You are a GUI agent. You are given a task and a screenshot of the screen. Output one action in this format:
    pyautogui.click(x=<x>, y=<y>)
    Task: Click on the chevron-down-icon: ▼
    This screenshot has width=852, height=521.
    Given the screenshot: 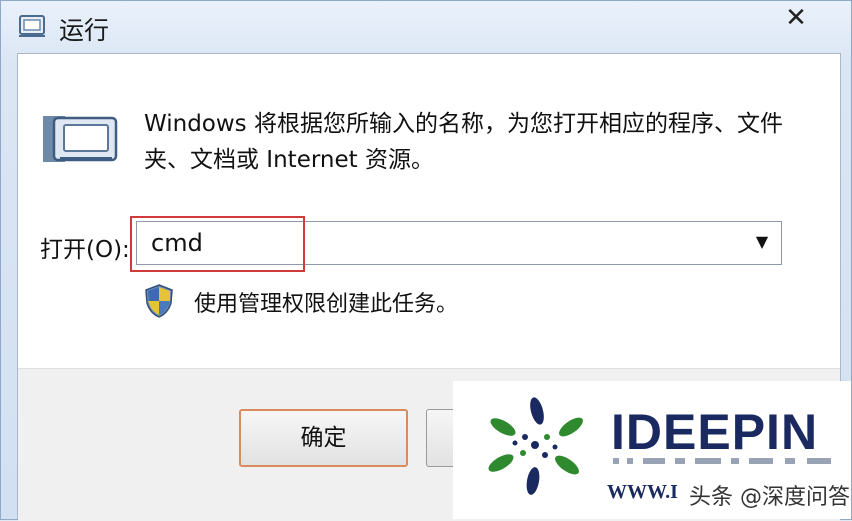 What is the action you would take?
    pyautogui.click(x=762, y=242)
    